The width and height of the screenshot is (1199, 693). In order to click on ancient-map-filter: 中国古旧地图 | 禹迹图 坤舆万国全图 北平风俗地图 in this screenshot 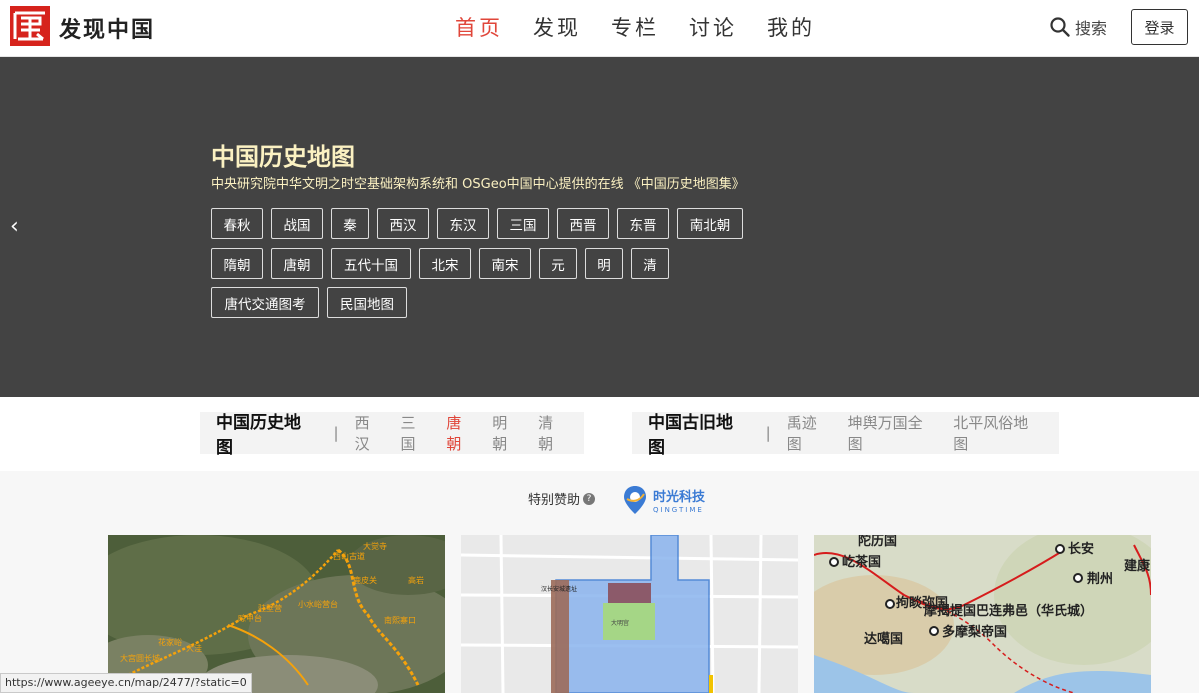, I will do `click(845, 435)`.